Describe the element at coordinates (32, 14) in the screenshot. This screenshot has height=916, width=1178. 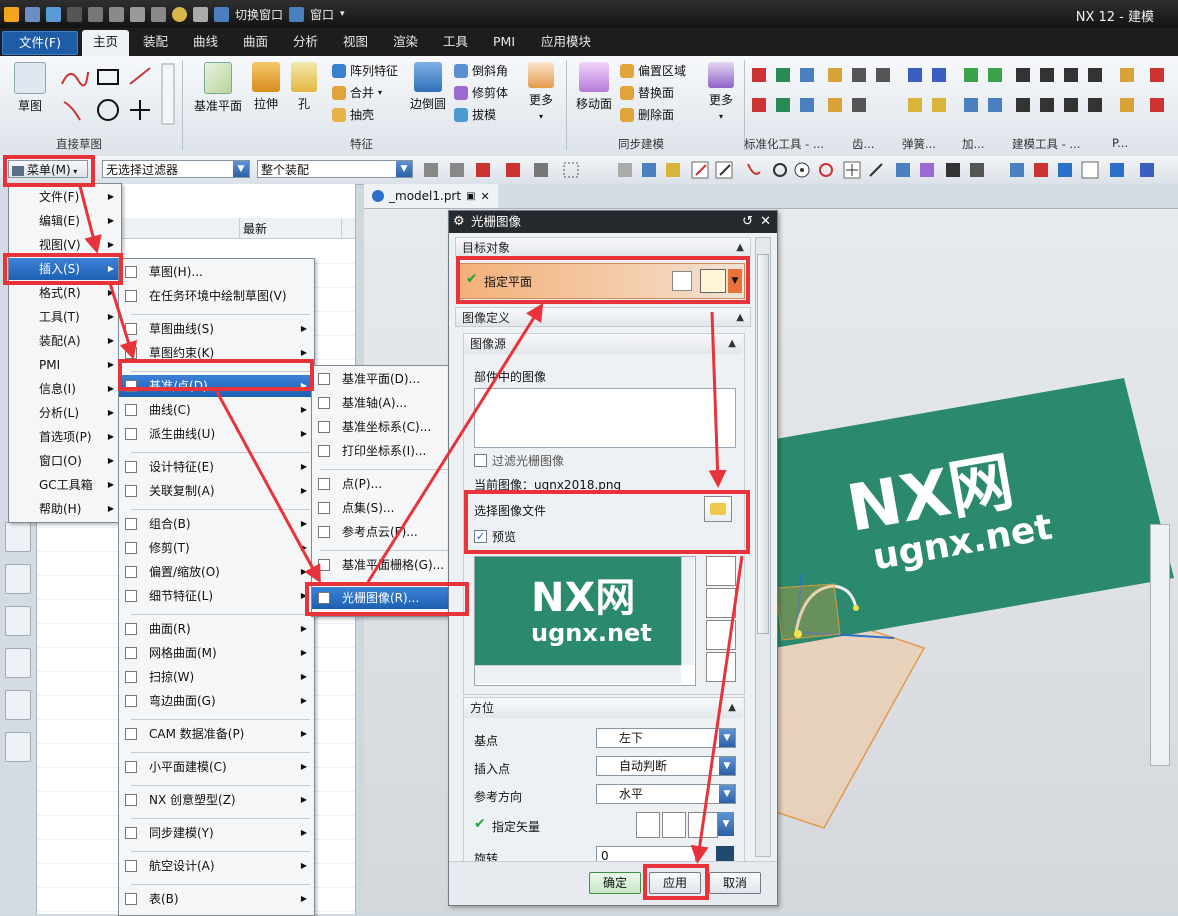
I see `save-icon` at that location.